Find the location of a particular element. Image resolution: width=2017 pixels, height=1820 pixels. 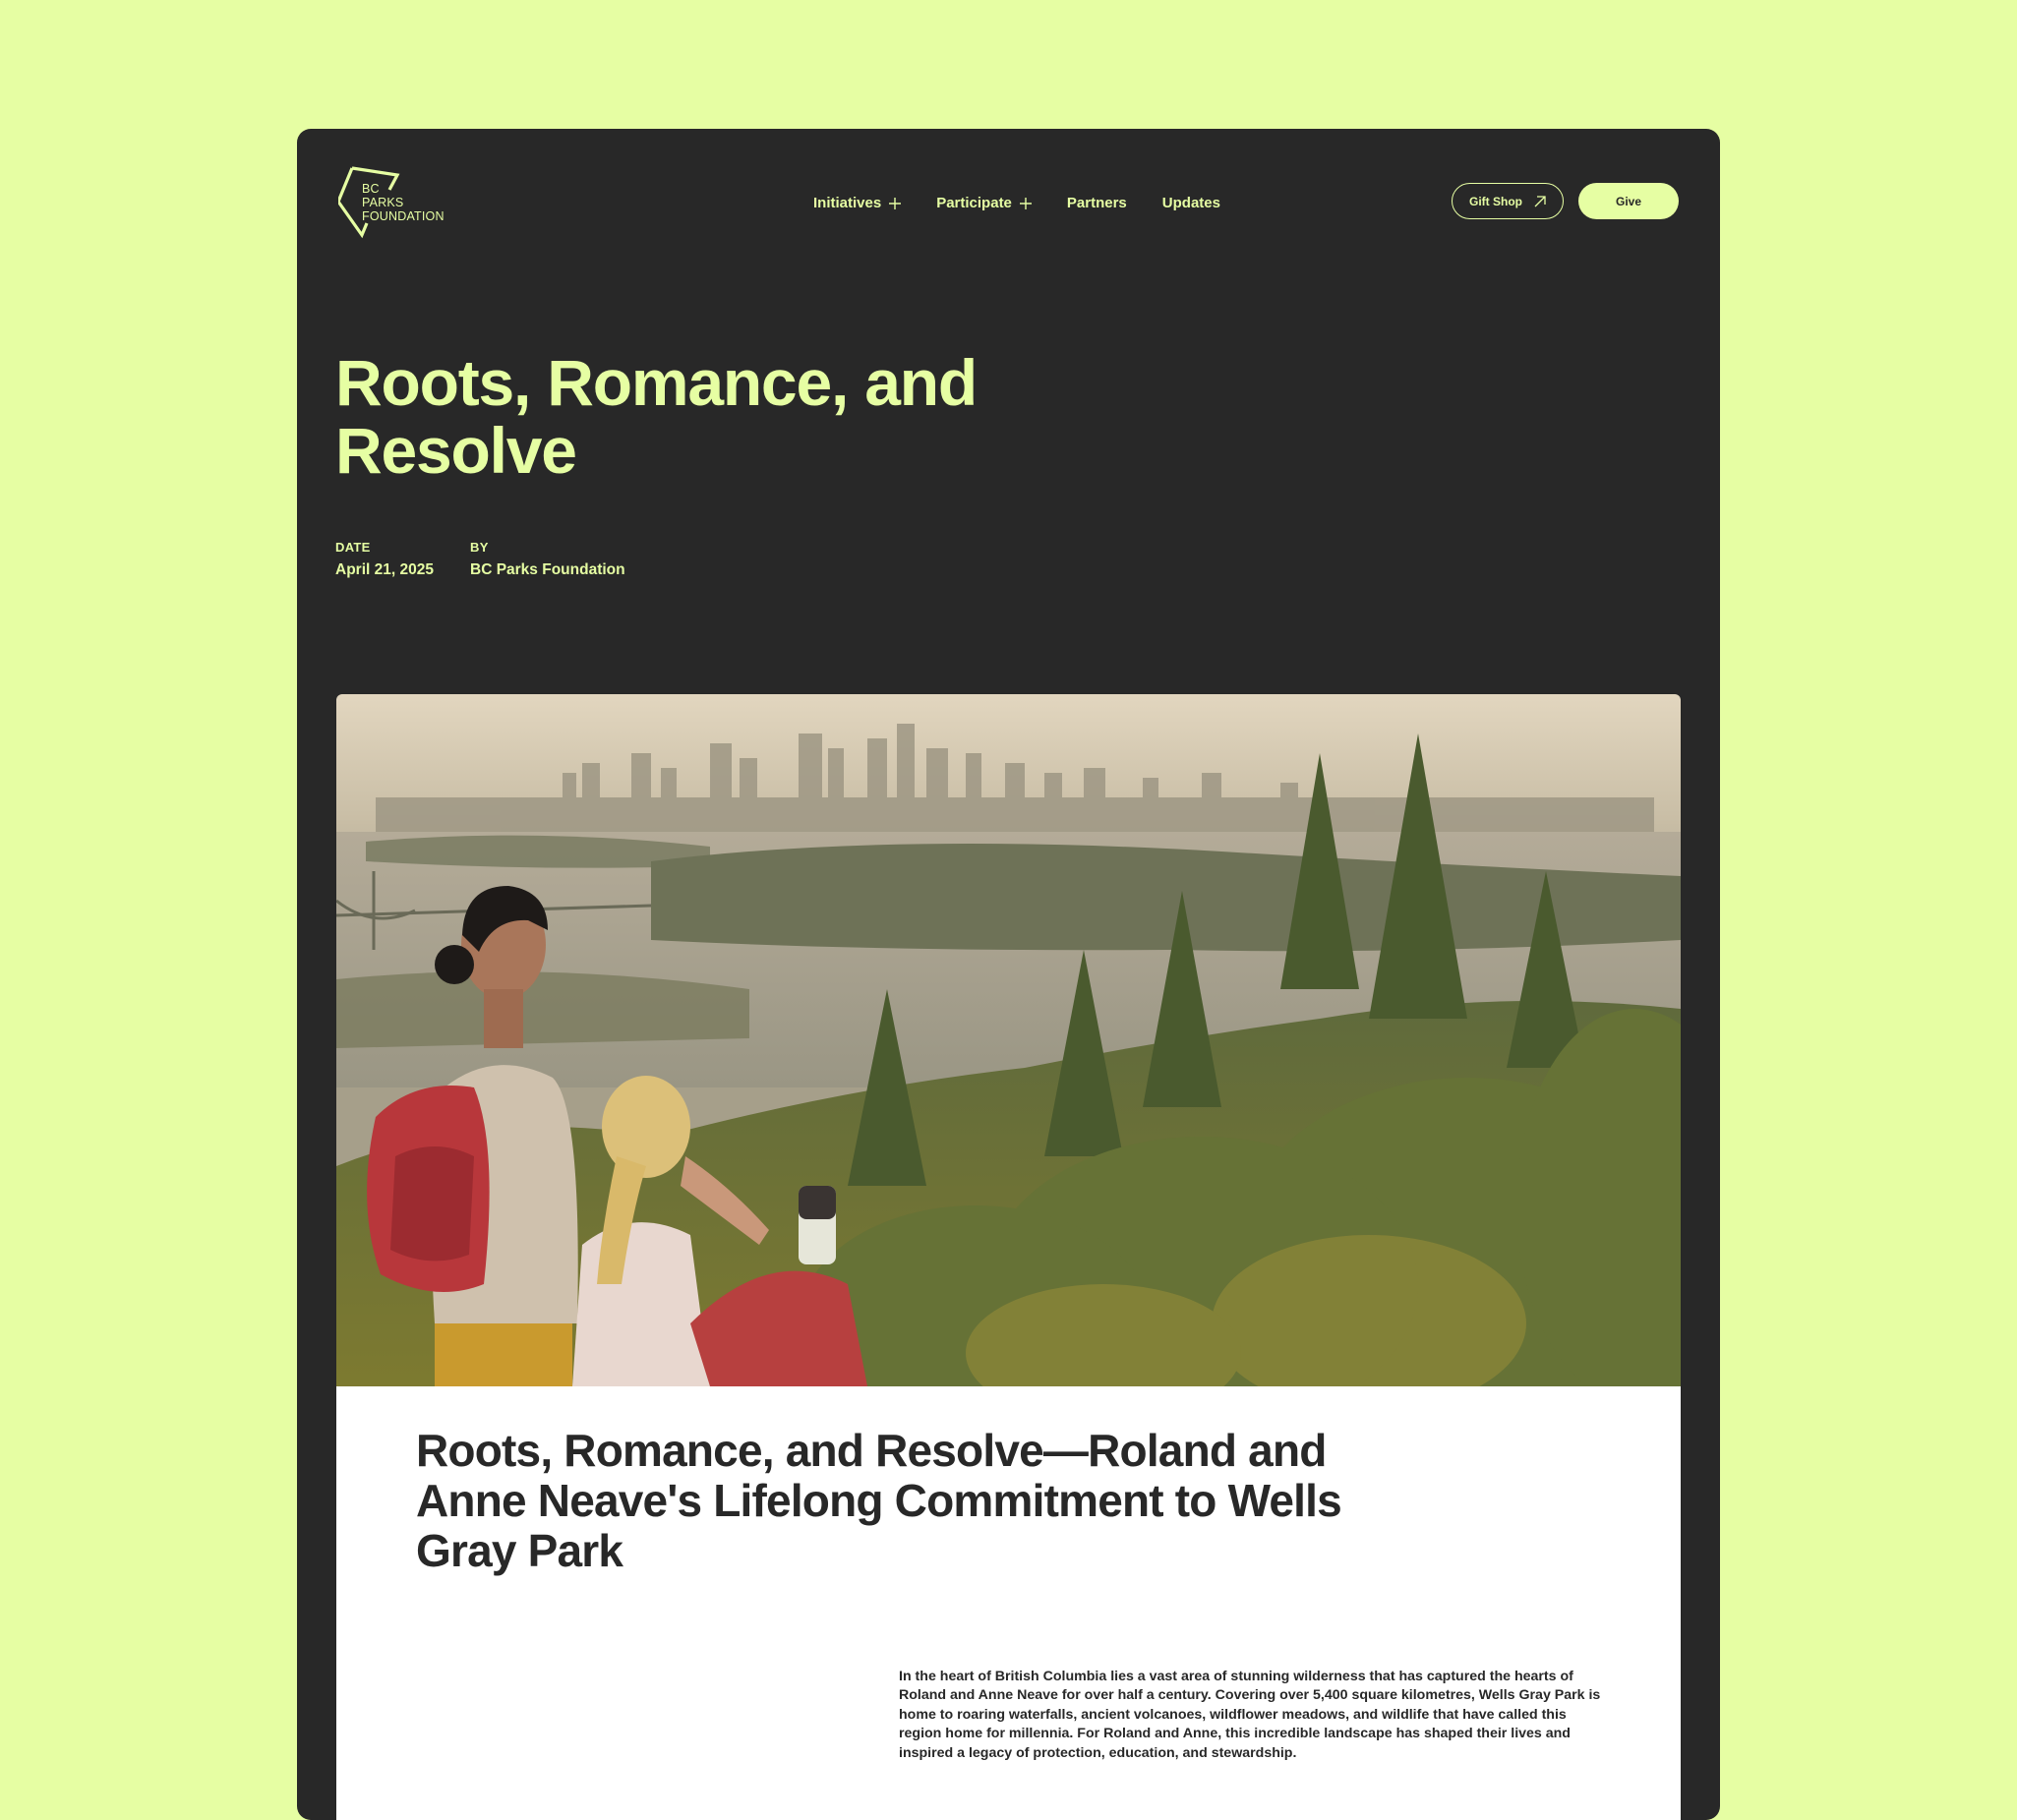

nav-item-participate: Participate is located at coordinates (984, 203).